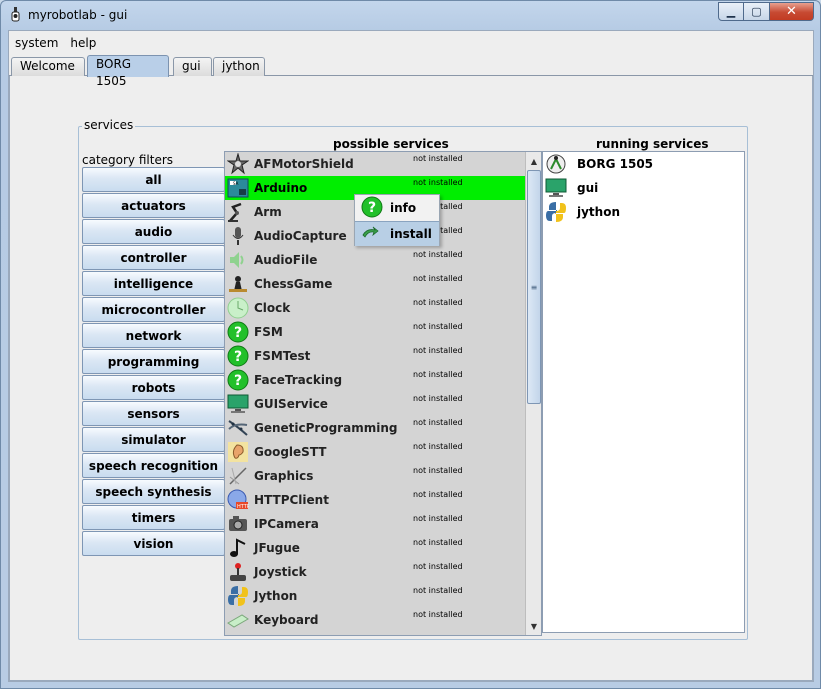 This screenshot has height=689, width=821. I want to click on close-icon: ✕, so click(791, 11).